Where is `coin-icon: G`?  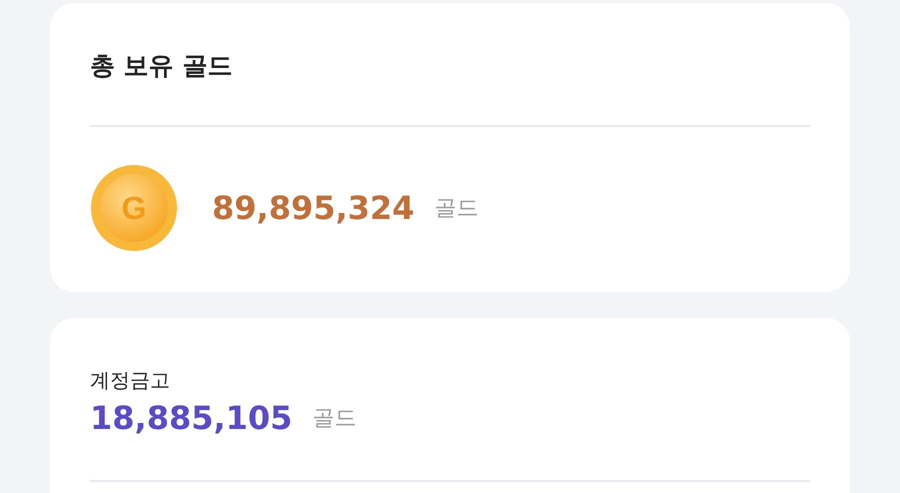
coin-icon: G is located at coordinates (134, 208).